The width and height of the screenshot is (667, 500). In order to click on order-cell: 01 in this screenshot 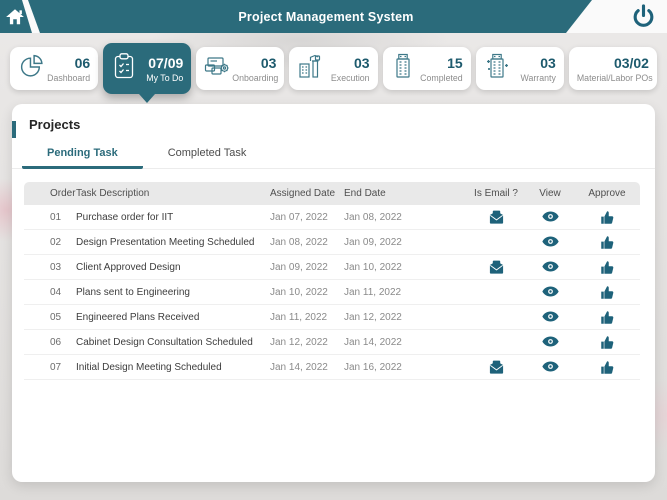, I will do `click(56, 217)`.